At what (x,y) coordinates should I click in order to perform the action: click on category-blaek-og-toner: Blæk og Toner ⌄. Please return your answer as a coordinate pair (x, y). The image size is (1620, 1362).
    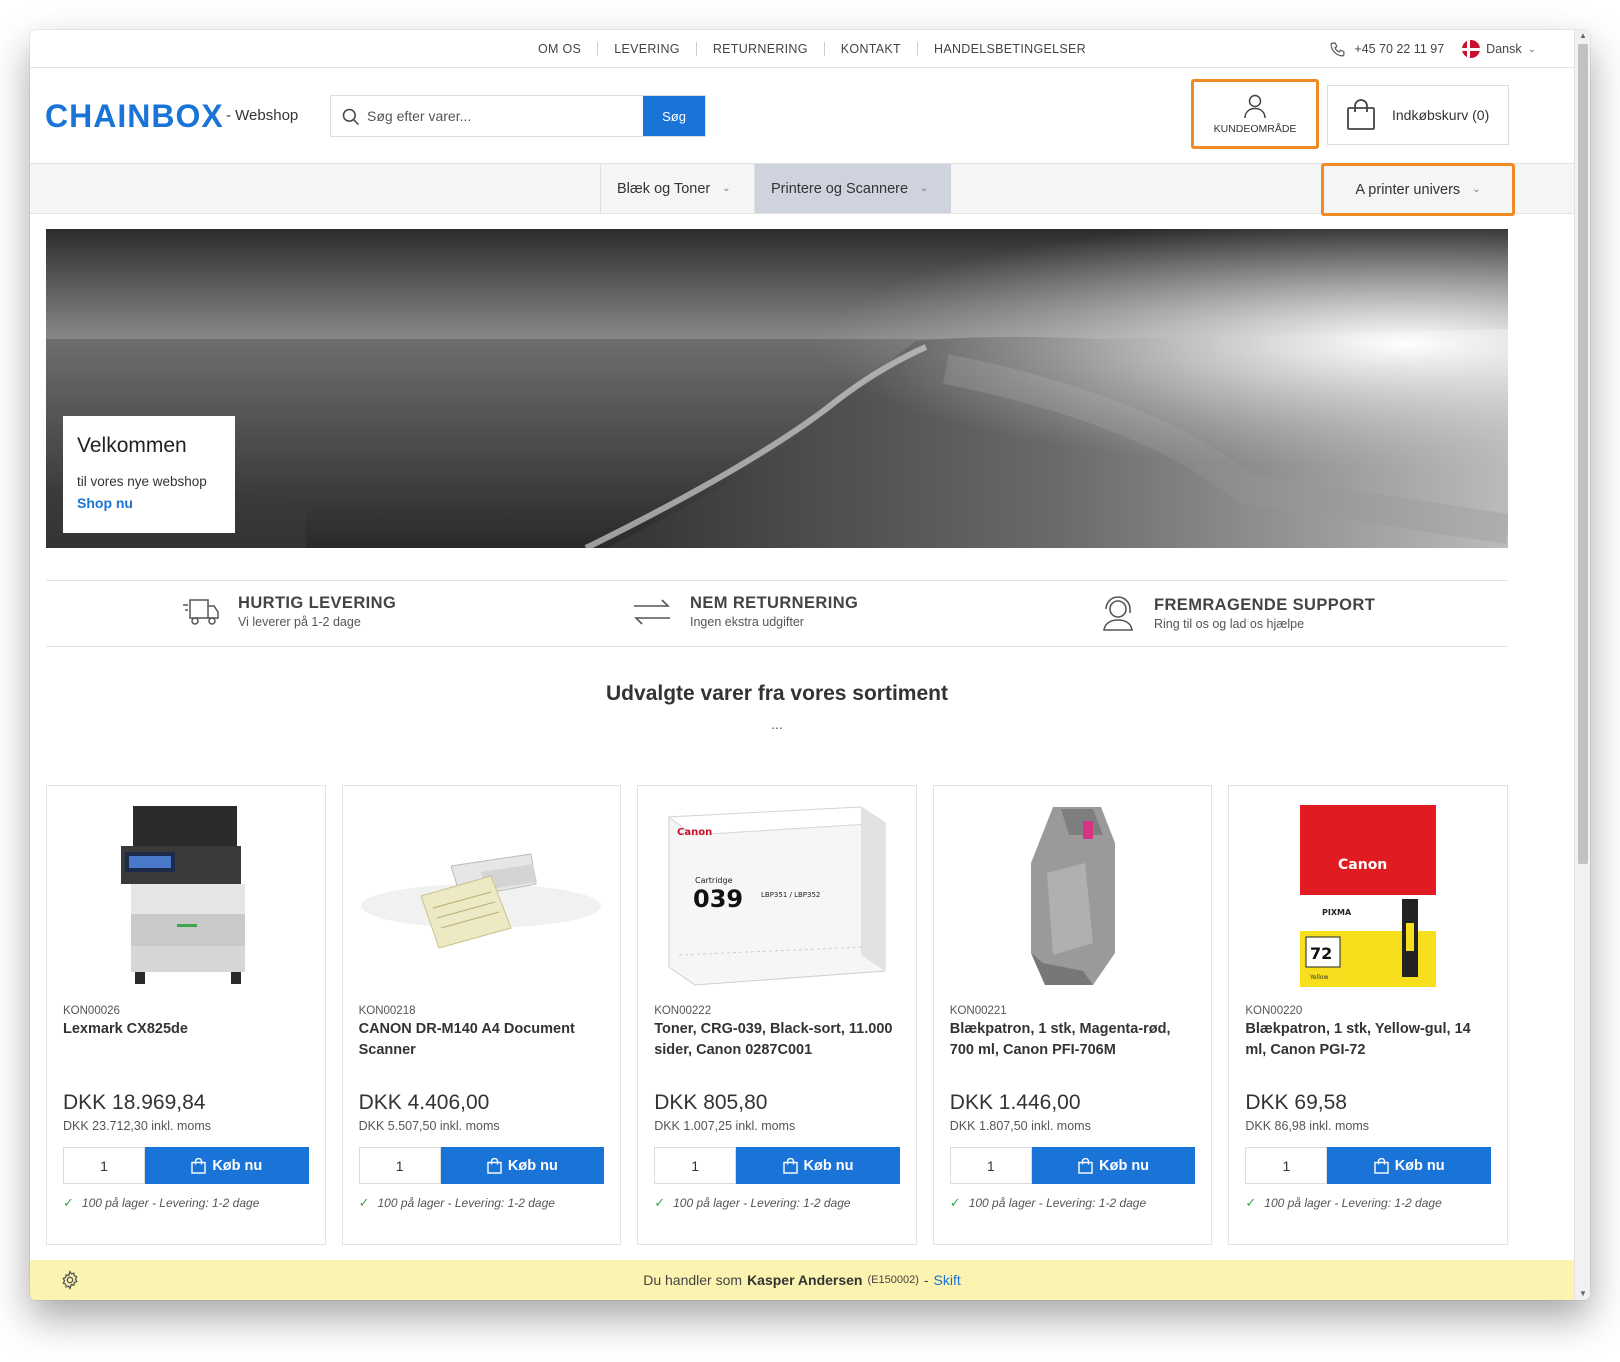
    Looking at the image, I should click on (677, 188).